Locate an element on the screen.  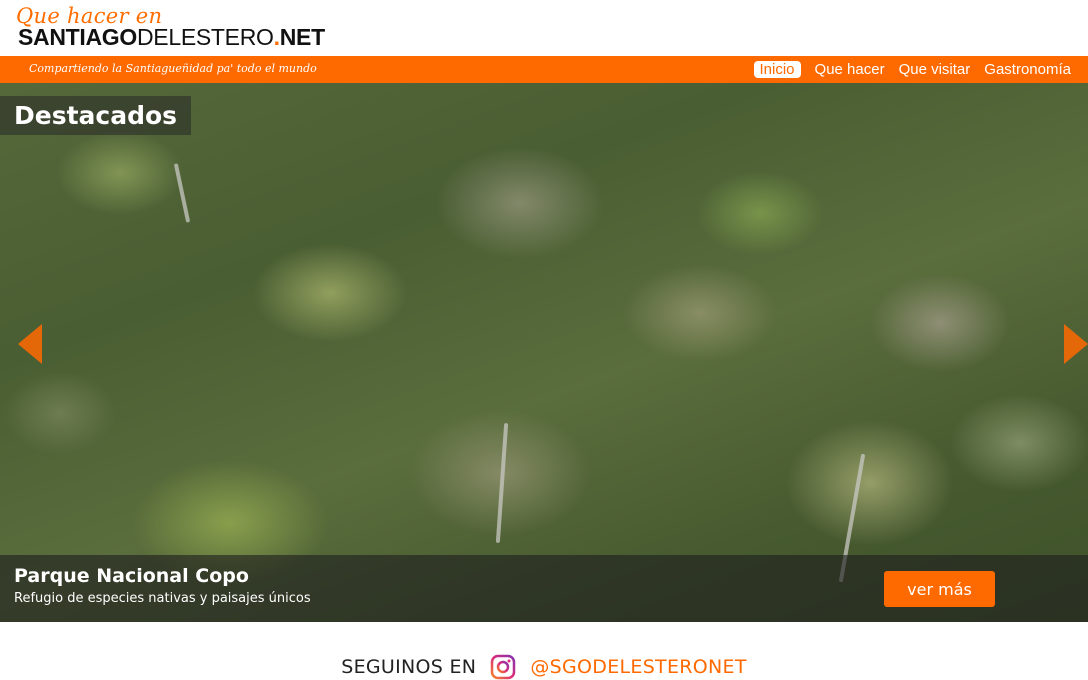
logo-word-delestero: DELESTERO is located at coordinates (205, 37).